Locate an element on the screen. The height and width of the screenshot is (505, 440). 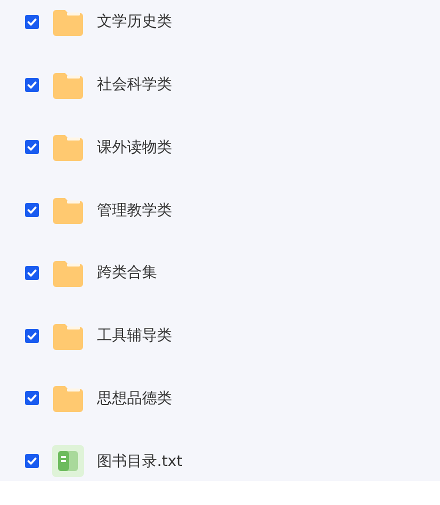
file-name: 文学历史类 is located at coordinates (134, 22).